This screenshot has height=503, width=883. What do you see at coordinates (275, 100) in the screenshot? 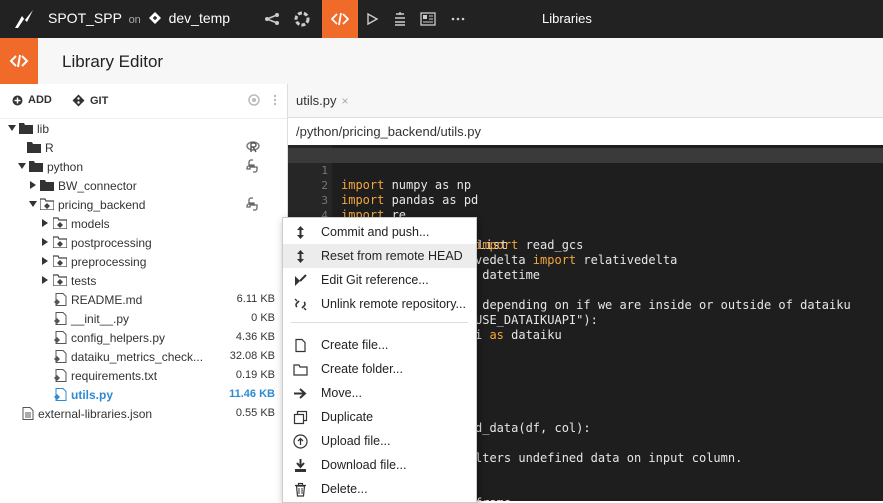
I see `options-icon` at bounding box center [275, 100].